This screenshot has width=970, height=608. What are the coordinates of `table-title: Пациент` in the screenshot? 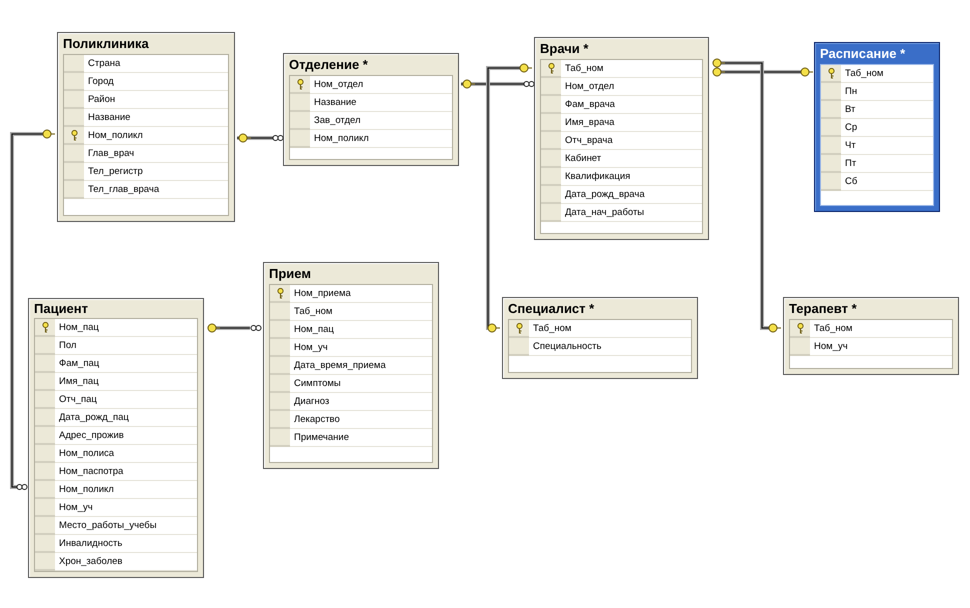 It's located at (62, 309).